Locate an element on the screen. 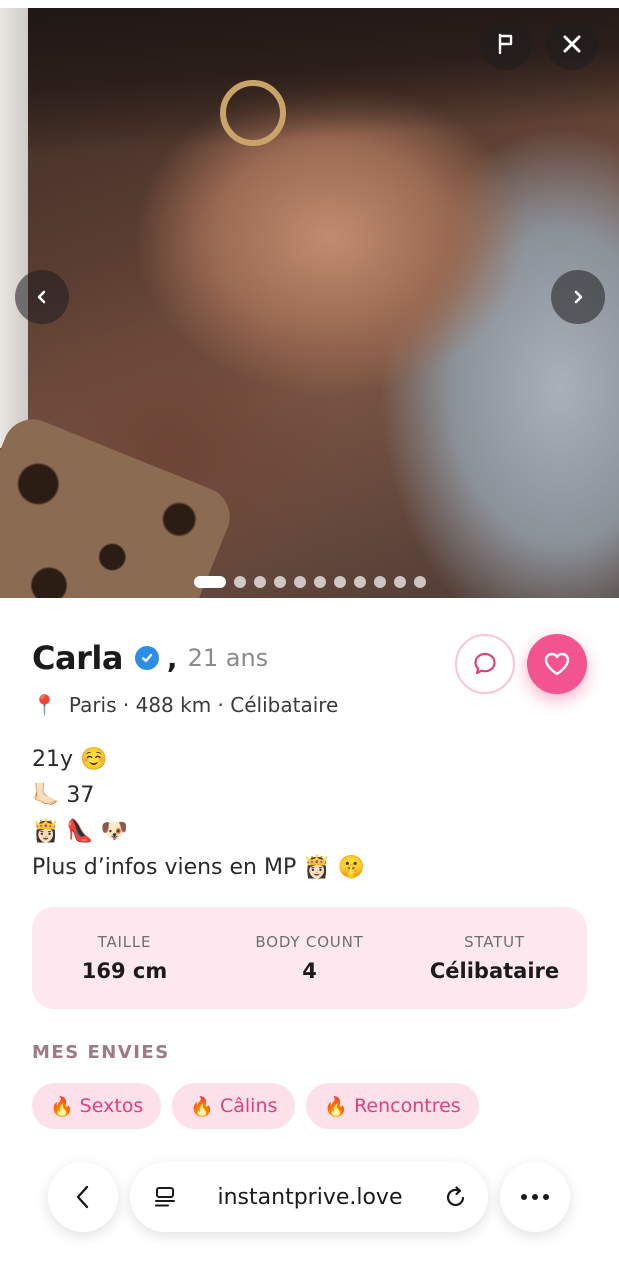 This screenshot has width=619, height=1280. stat-value: 4 is located at coordinates (309, 971).